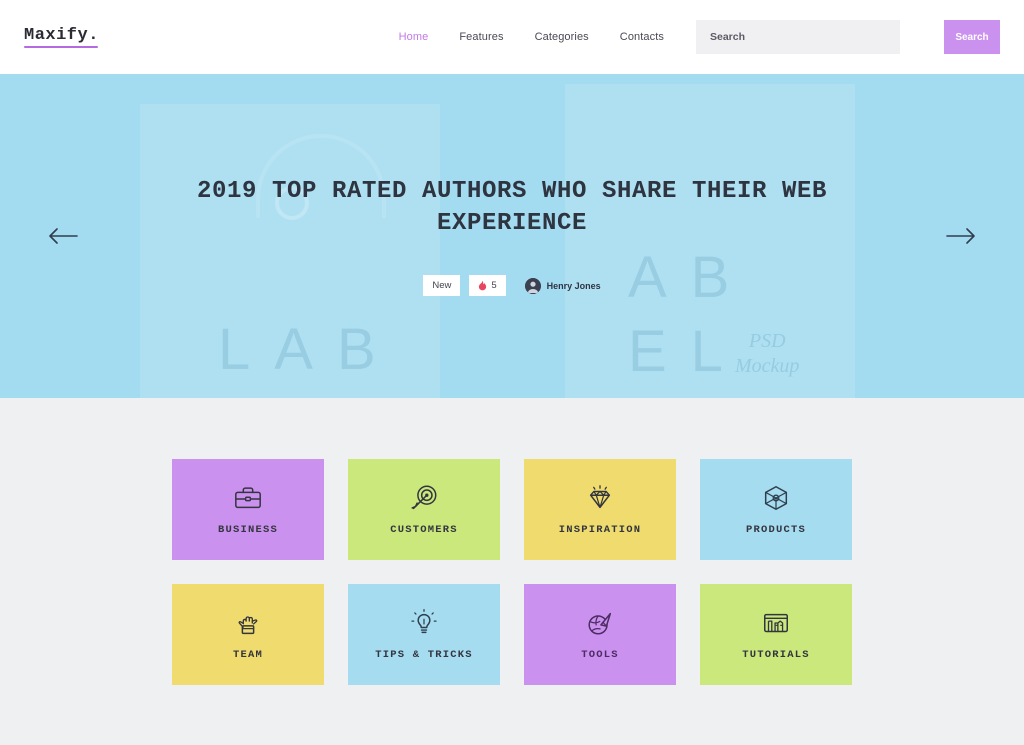 The image size is (1024, 745). What do you see at coordinates (247, 655) in the screenshot?
I see `category-label: Team` at bounding box center [247, 655].